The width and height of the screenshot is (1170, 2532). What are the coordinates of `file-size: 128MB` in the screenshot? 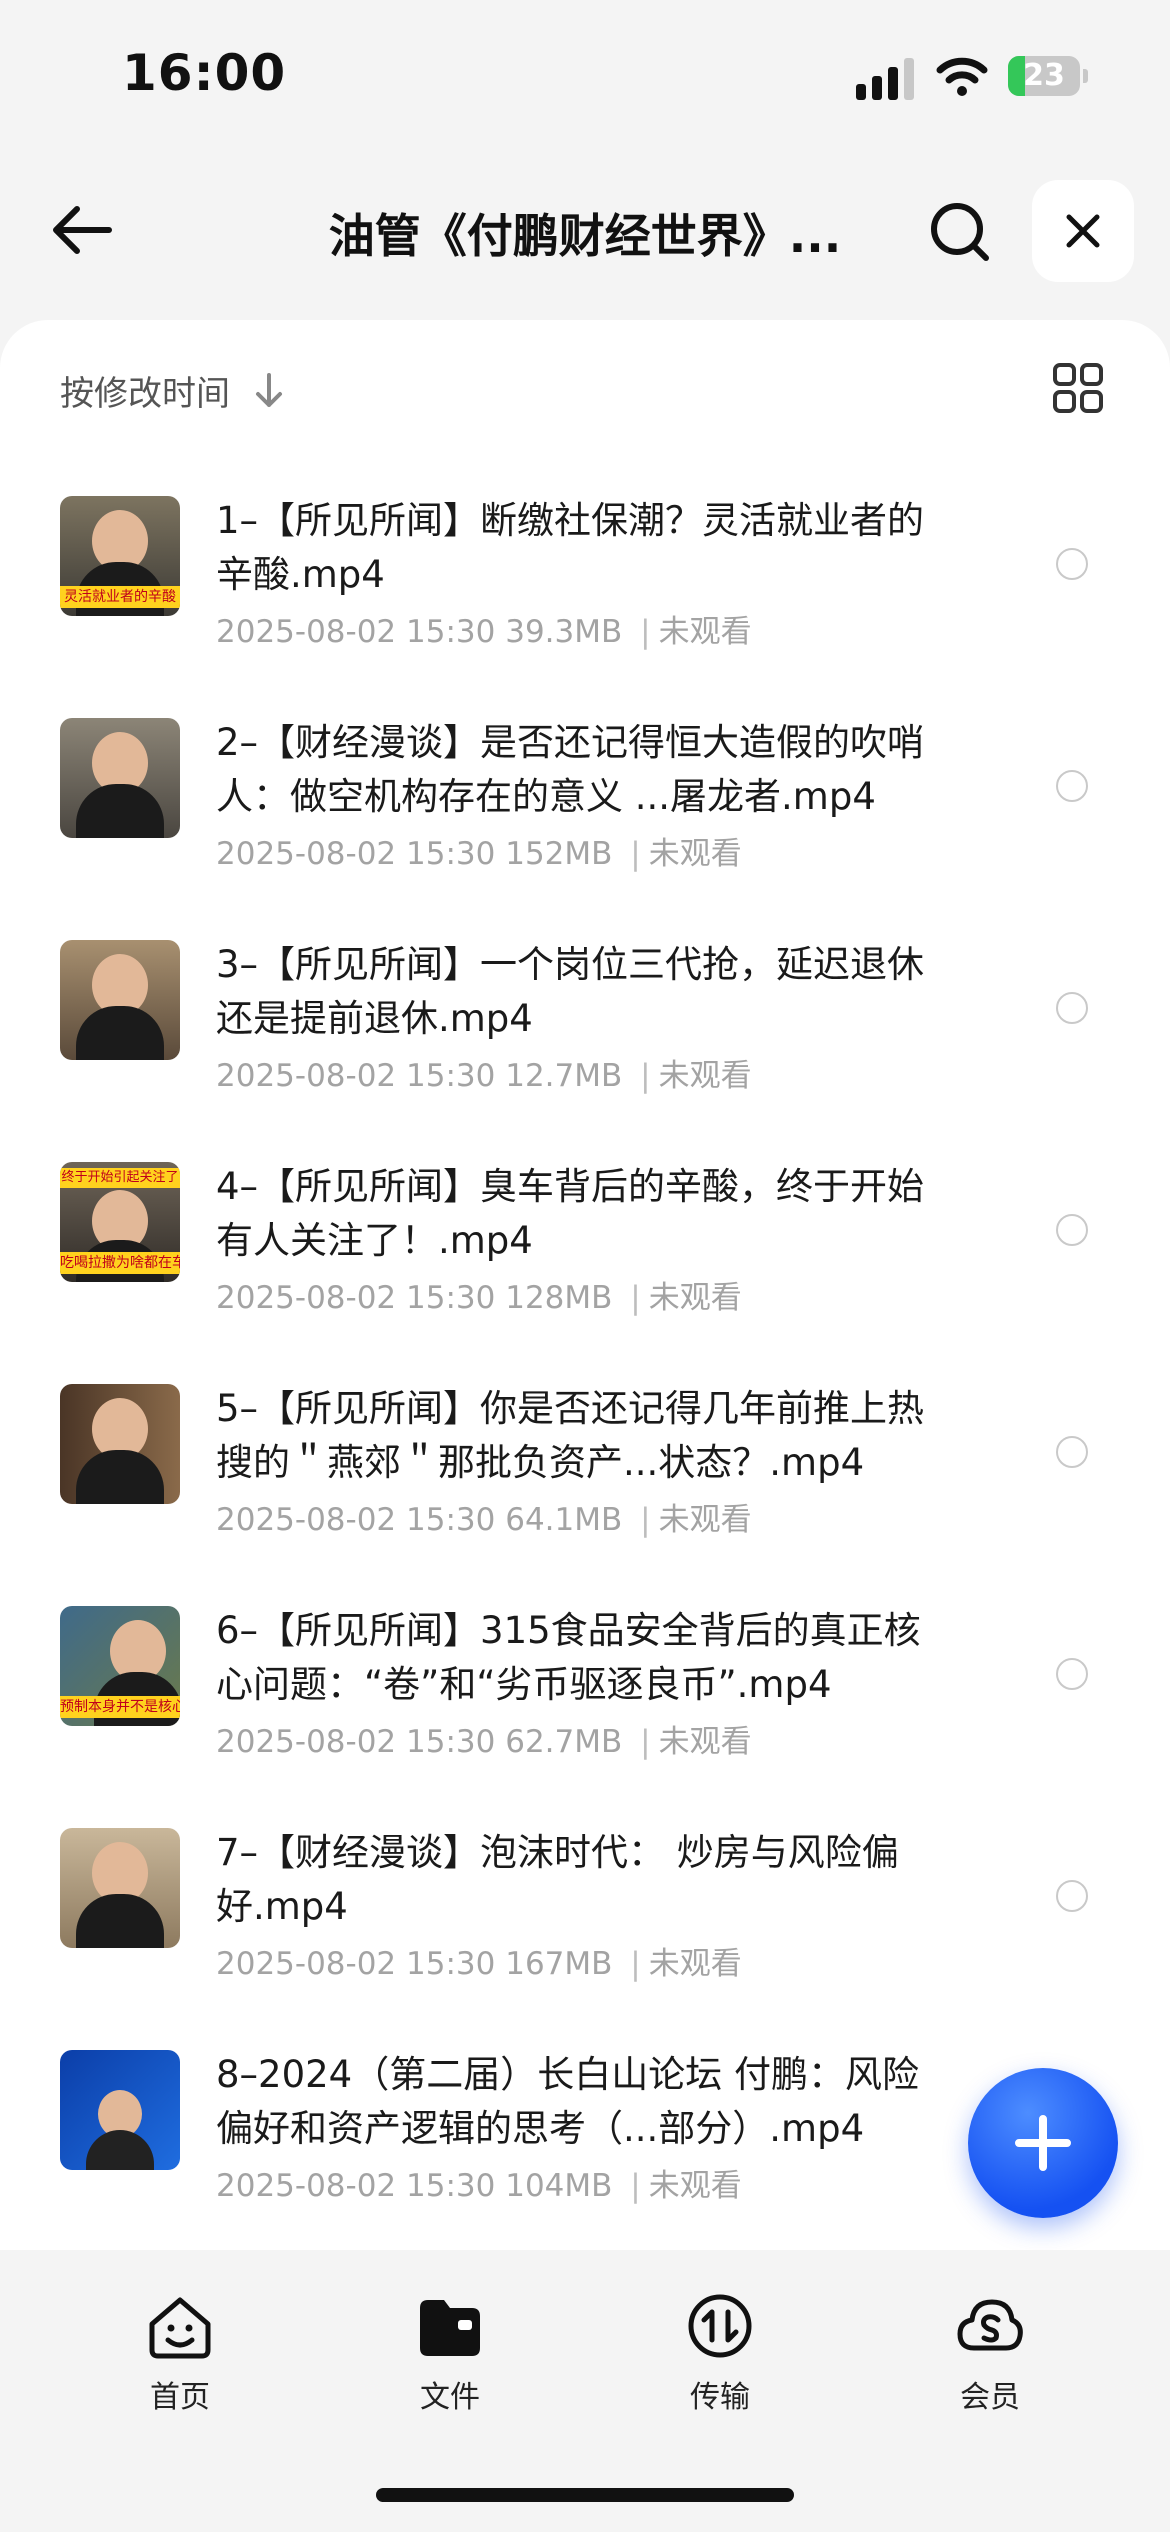 It's located at (559, 1298).